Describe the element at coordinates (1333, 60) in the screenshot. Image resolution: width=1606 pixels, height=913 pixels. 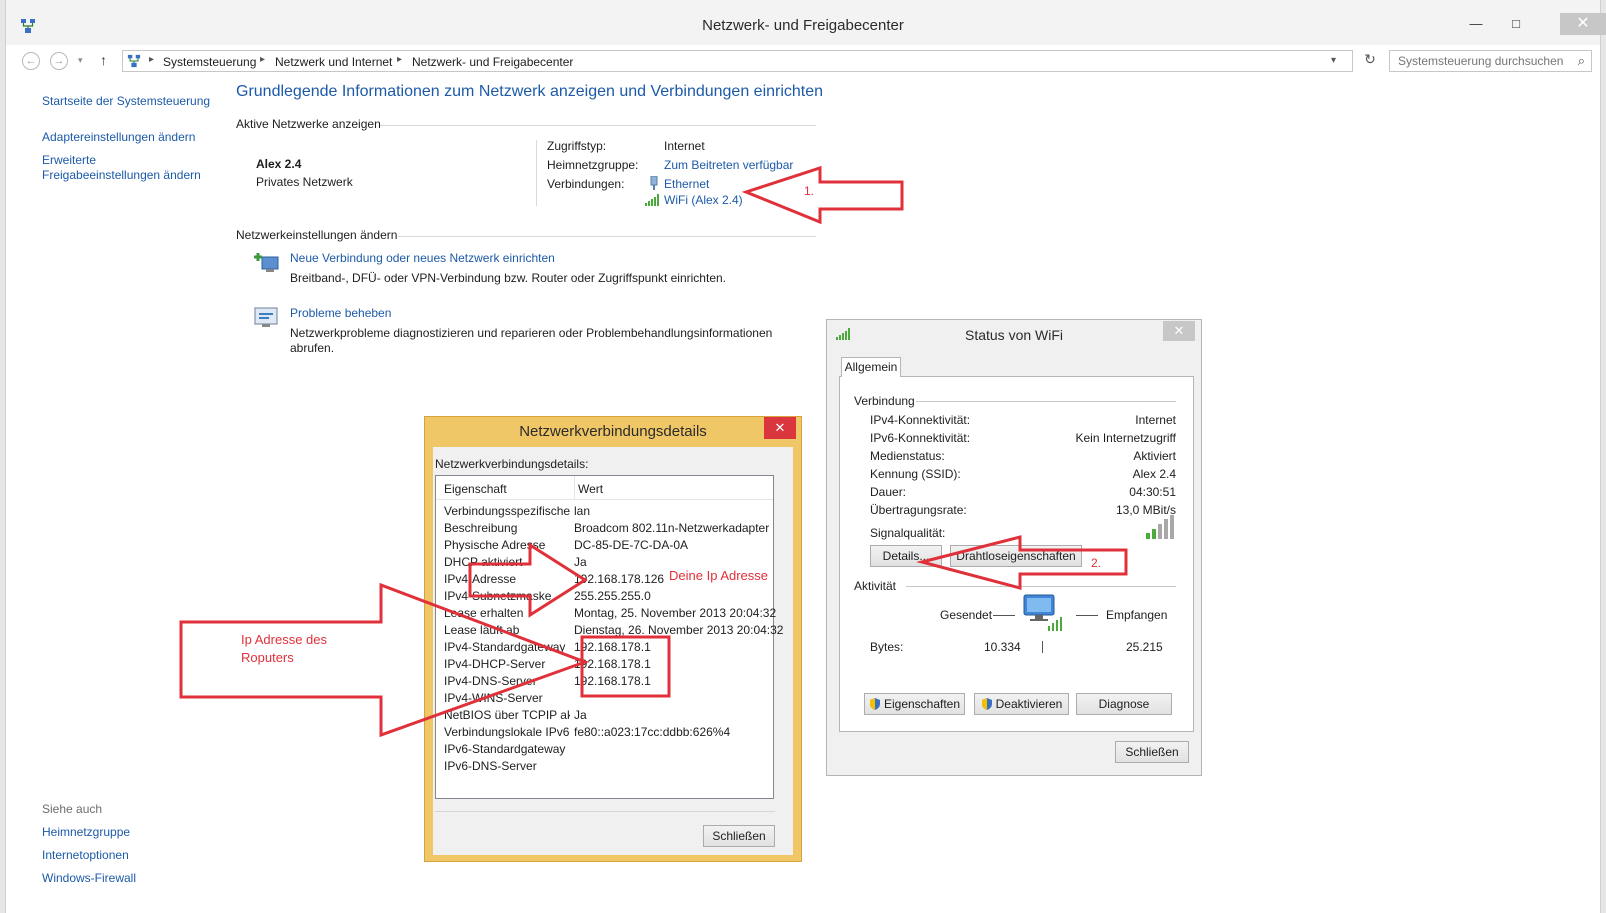
I see `address-dropdown-icon: ▾` at that location.